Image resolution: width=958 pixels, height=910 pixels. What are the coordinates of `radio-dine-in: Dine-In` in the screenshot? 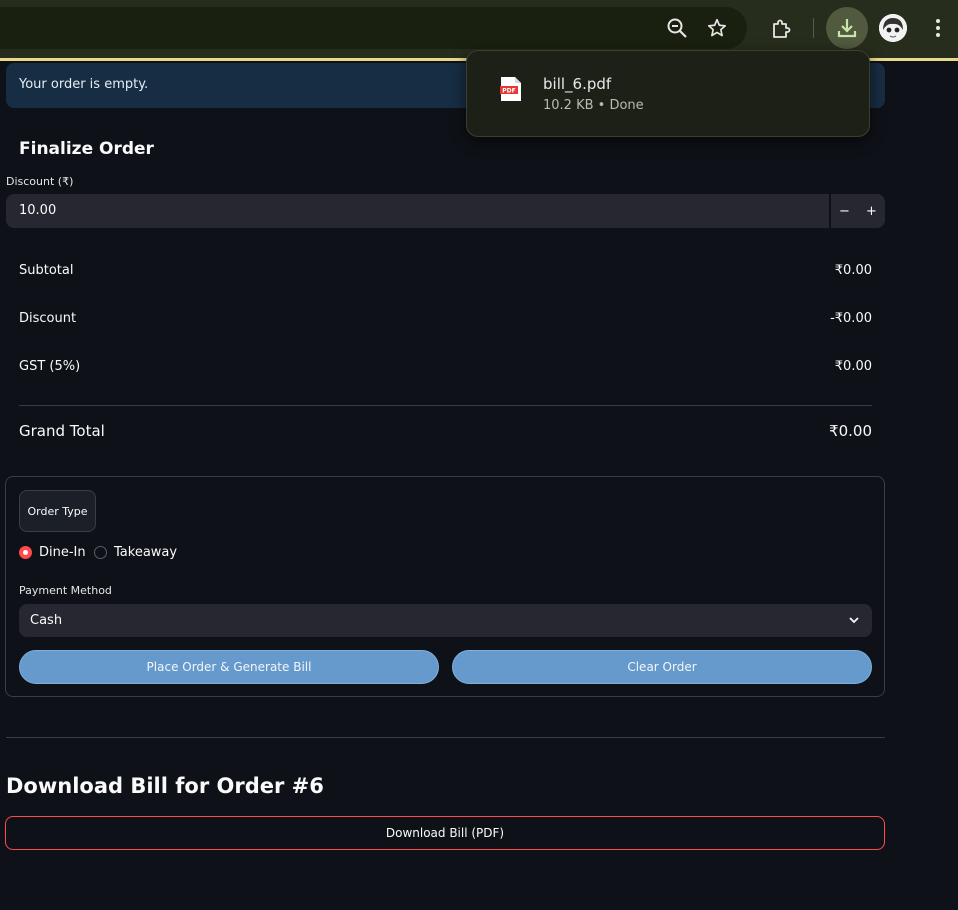 It's located at (52, 552).